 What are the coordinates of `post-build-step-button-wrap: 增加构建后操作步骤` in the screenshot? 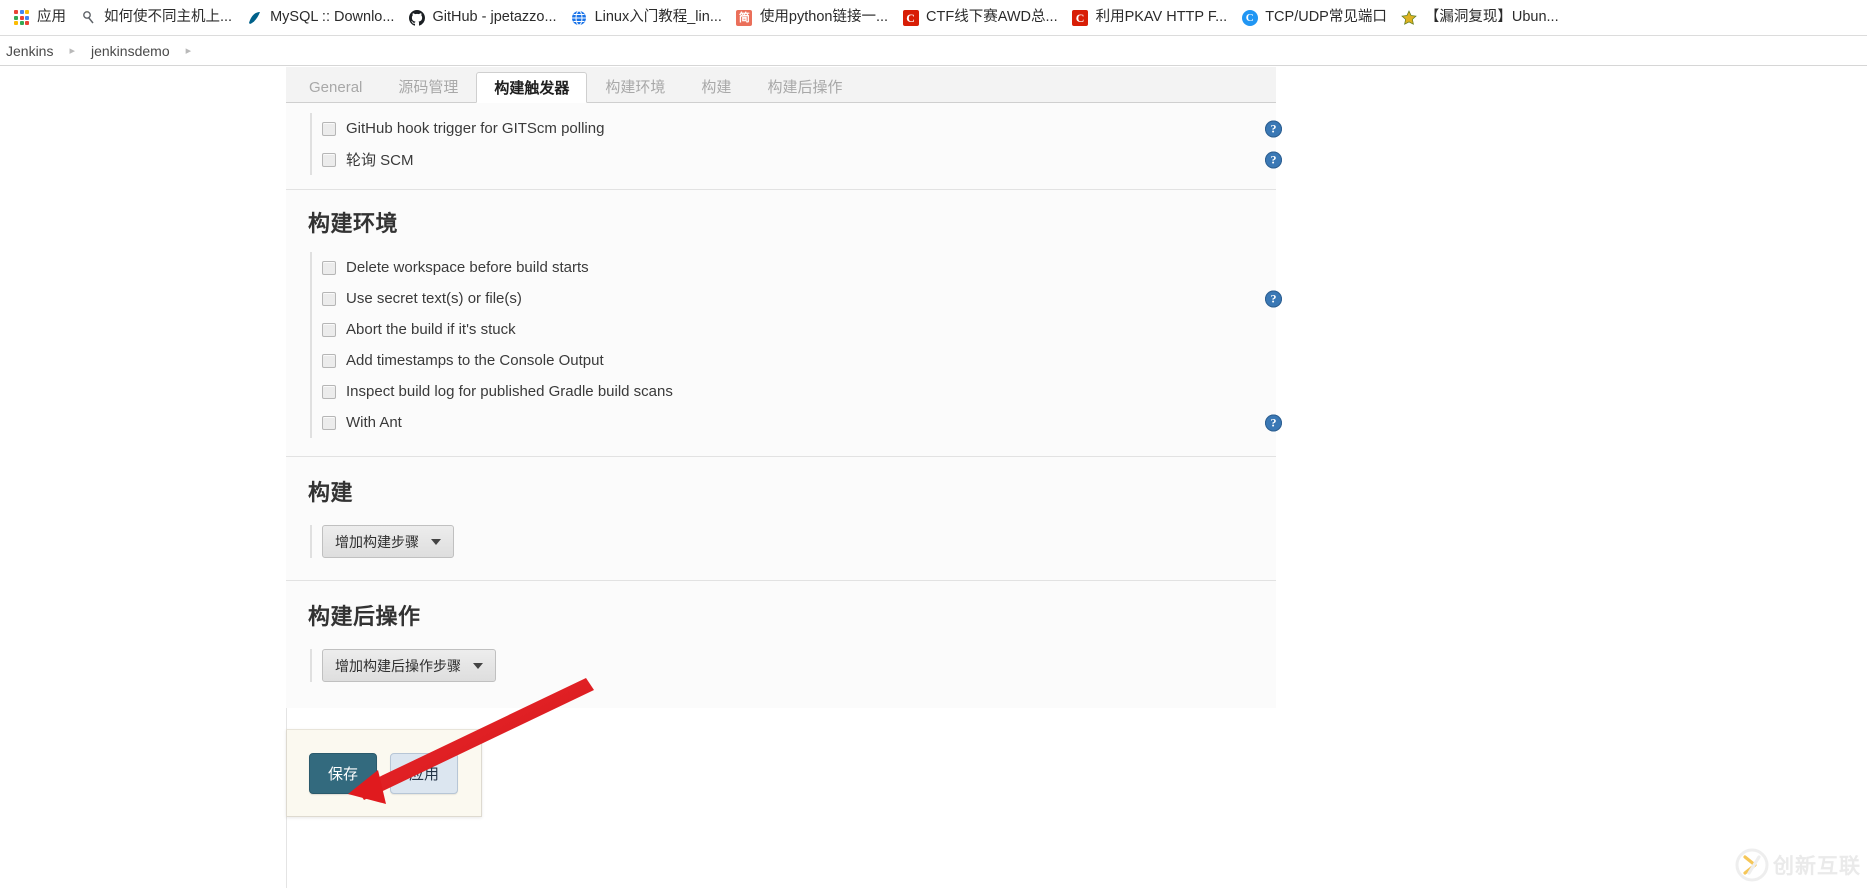 It's located at (782, 665).